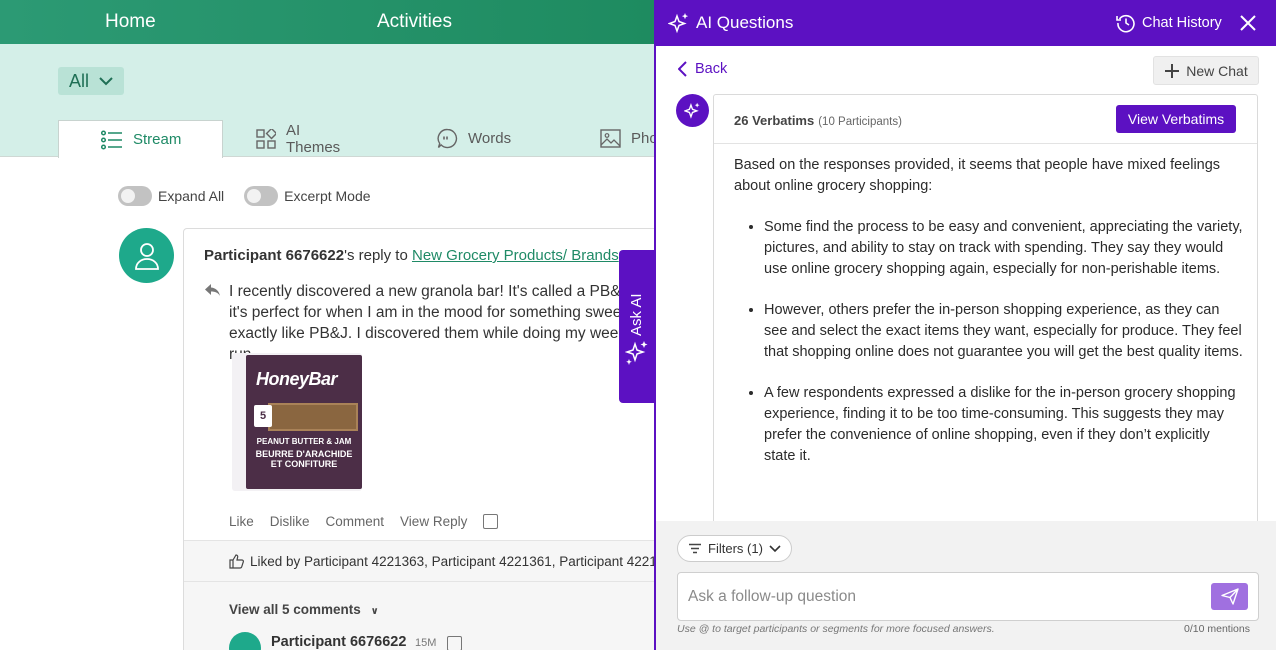 The width and height of the screenshot is (1276, 650). Describe the element at coordinates (327, 22) in the screenshot. I see `top-navigation: Home Activities` at that location.